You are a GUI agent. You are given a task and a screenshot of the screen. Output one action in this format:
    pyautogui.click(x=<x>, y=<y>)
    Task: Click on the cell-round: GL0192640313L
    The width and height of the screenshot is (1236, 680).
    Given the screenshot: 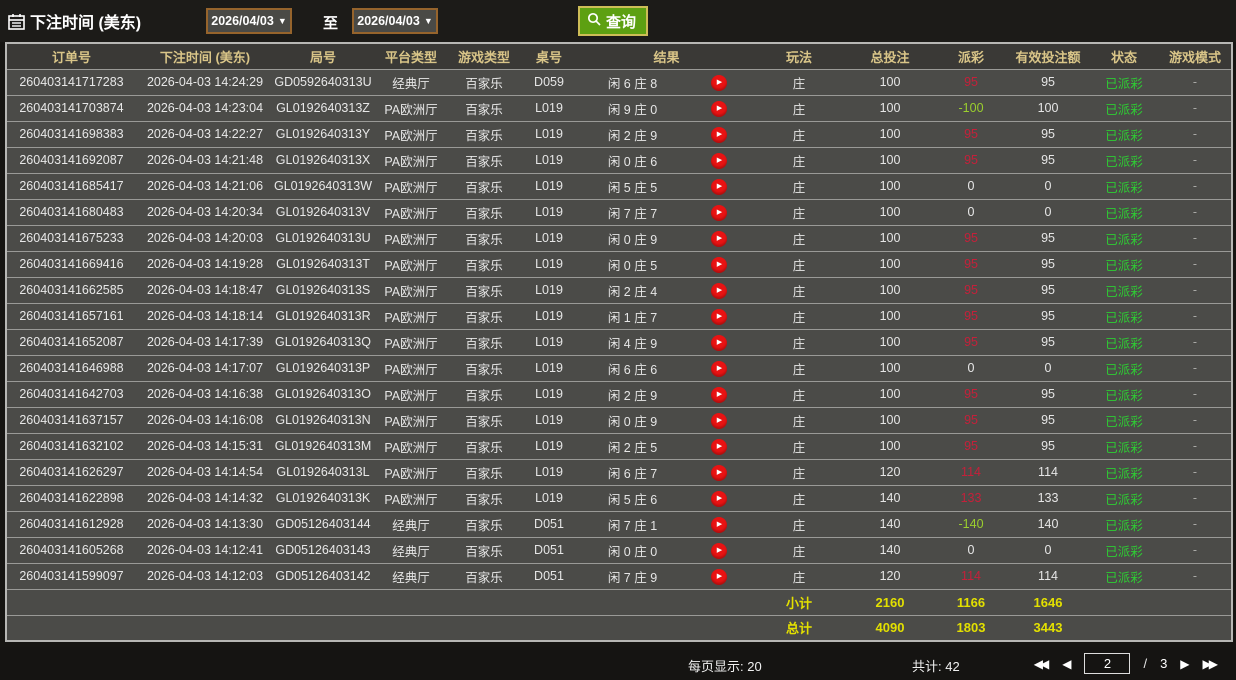 What is the action you would take?
    pyautogui.click(x=323, y=472)
    